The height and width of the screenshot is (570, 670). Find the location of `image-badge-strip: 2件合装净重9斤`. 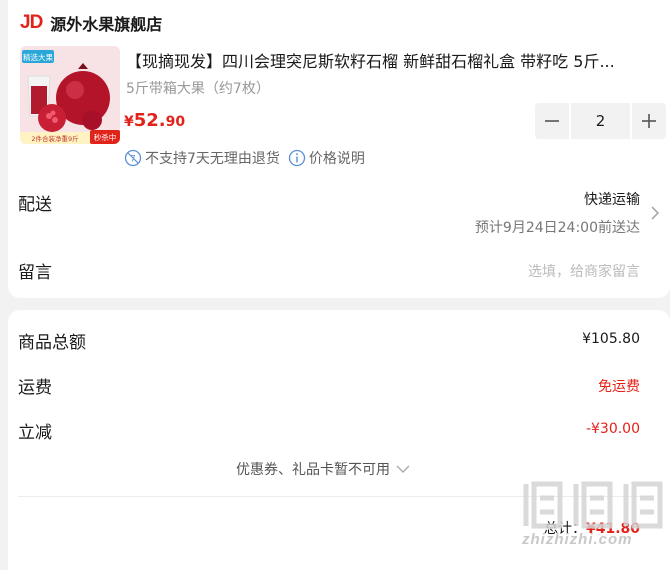

image-badge-strip: 2件合装净重9斤 is located at coordinates (55, 138).